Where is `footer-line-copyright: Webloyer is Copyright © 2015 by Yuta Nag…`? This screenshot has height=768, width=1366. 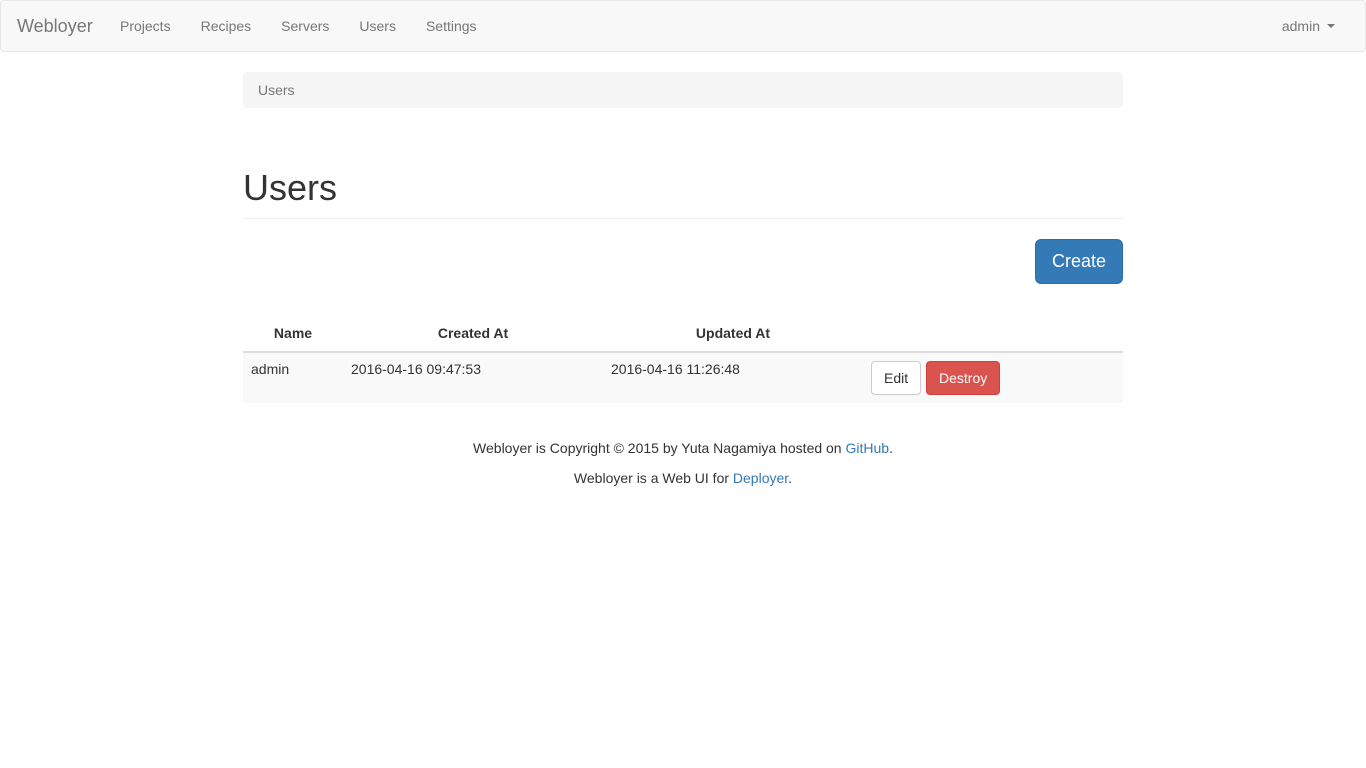 footer-line-copyright: Webloyer is Copyright © 2015 by Yuta Nag… is located at coordinates (683, 448).